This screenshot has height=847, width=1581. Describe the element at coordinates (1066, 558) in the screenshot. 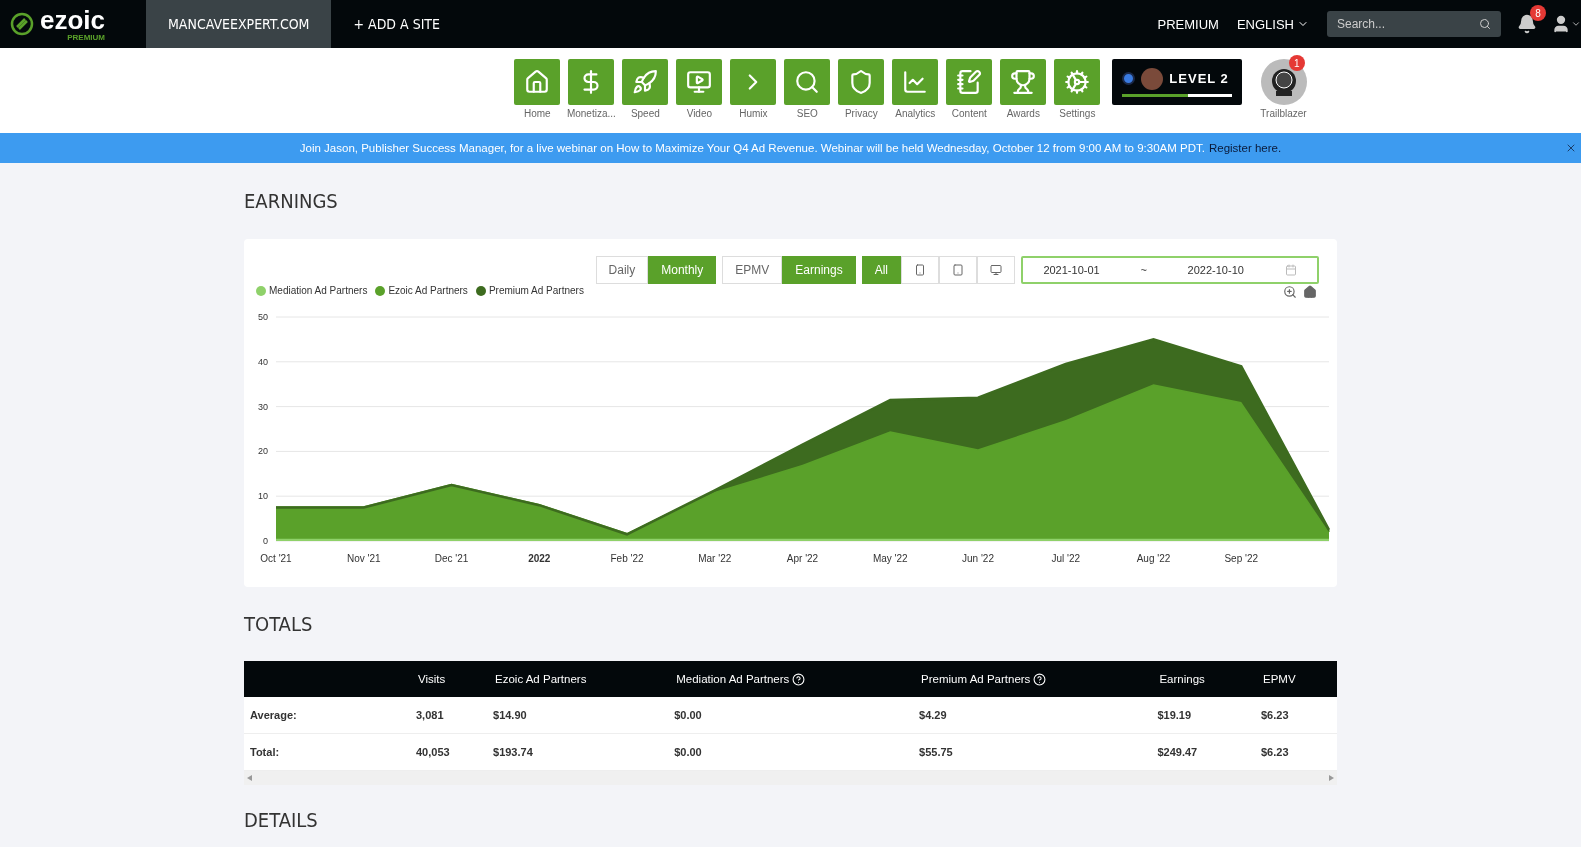

I see `axis-label: Jul '22` at that location.